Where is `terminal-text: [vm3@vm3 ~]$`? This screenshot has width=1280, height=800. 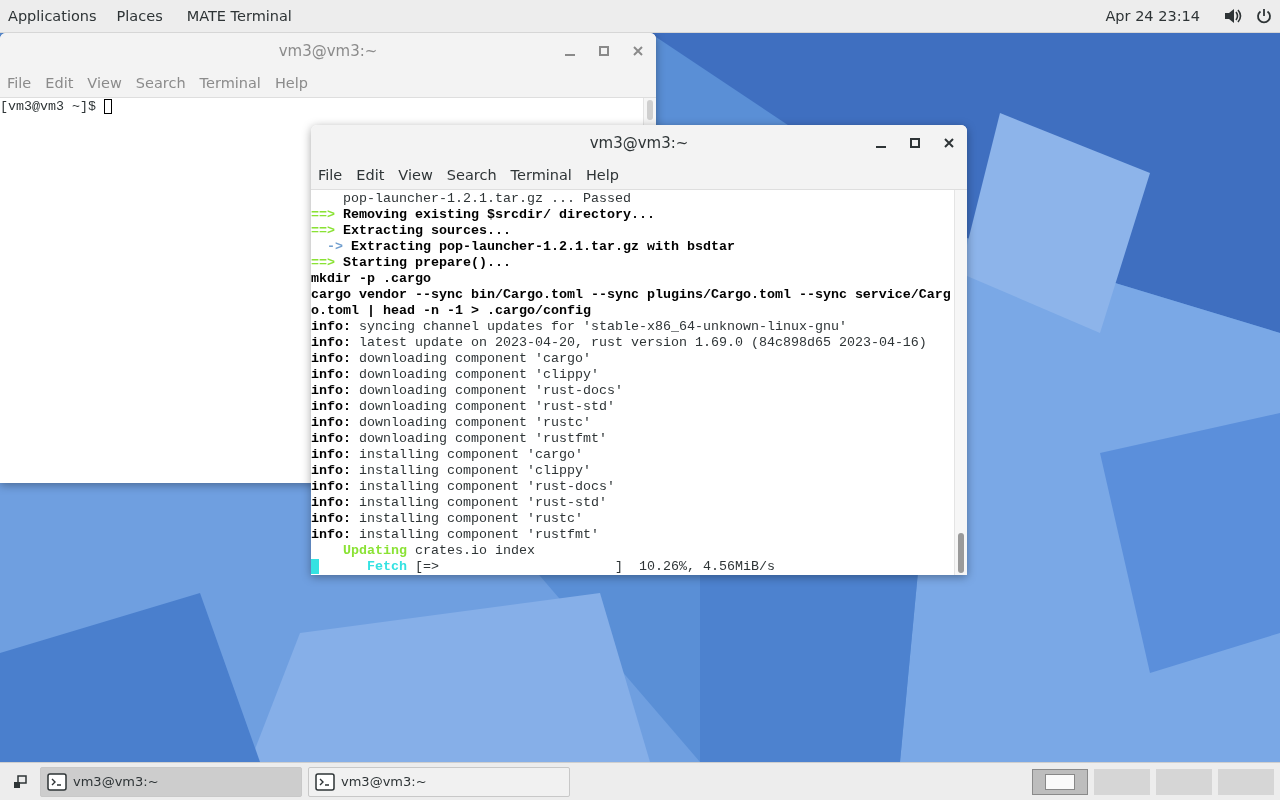
terminal-text: [vm3@vm3 ~]$ is located at coordinates (48, 107).